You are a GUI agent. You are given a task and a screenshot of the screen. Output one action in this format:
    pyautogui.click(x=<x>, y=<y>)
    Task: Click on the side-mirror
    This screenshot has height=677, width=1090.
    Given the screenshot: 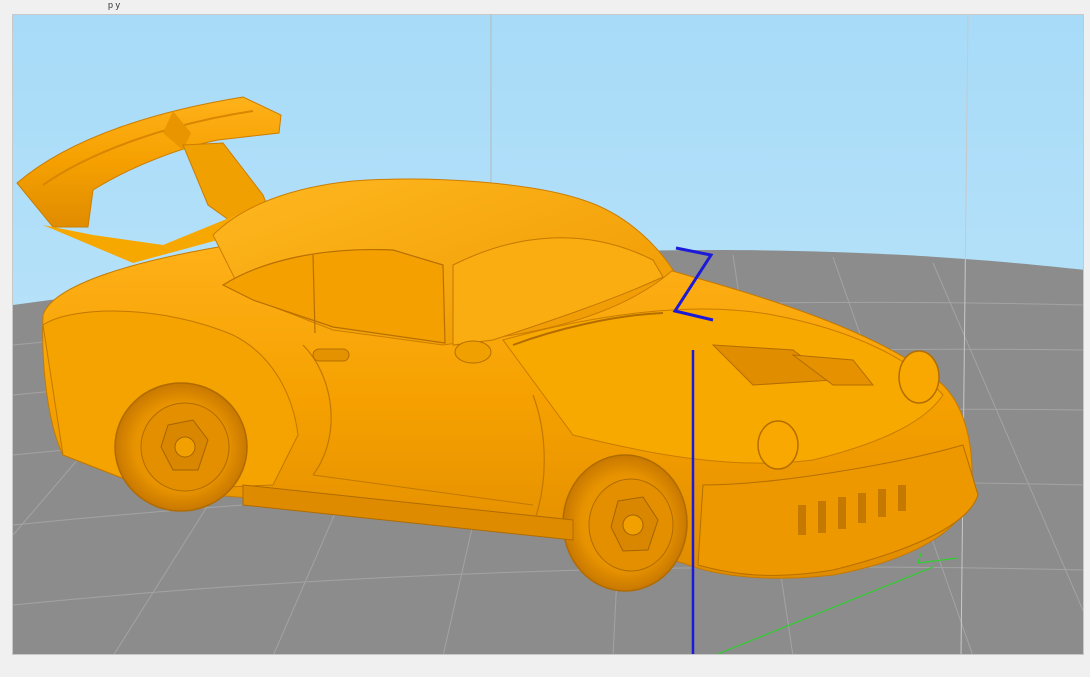 What is the action you would take?
    pyautogui.click(x=473, y=352)
    